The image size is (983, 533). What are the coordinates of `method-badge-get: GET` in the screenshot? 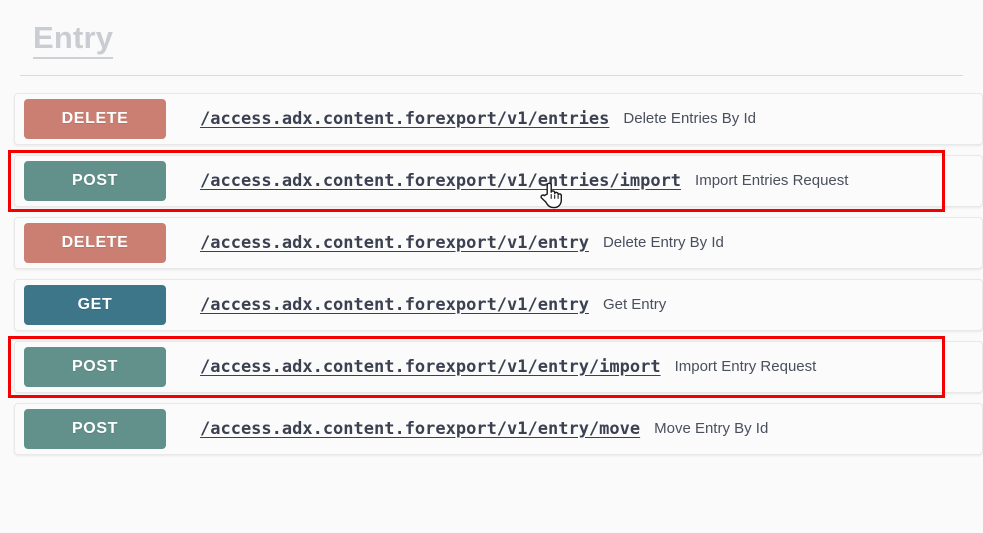 It's located at (95, 304).